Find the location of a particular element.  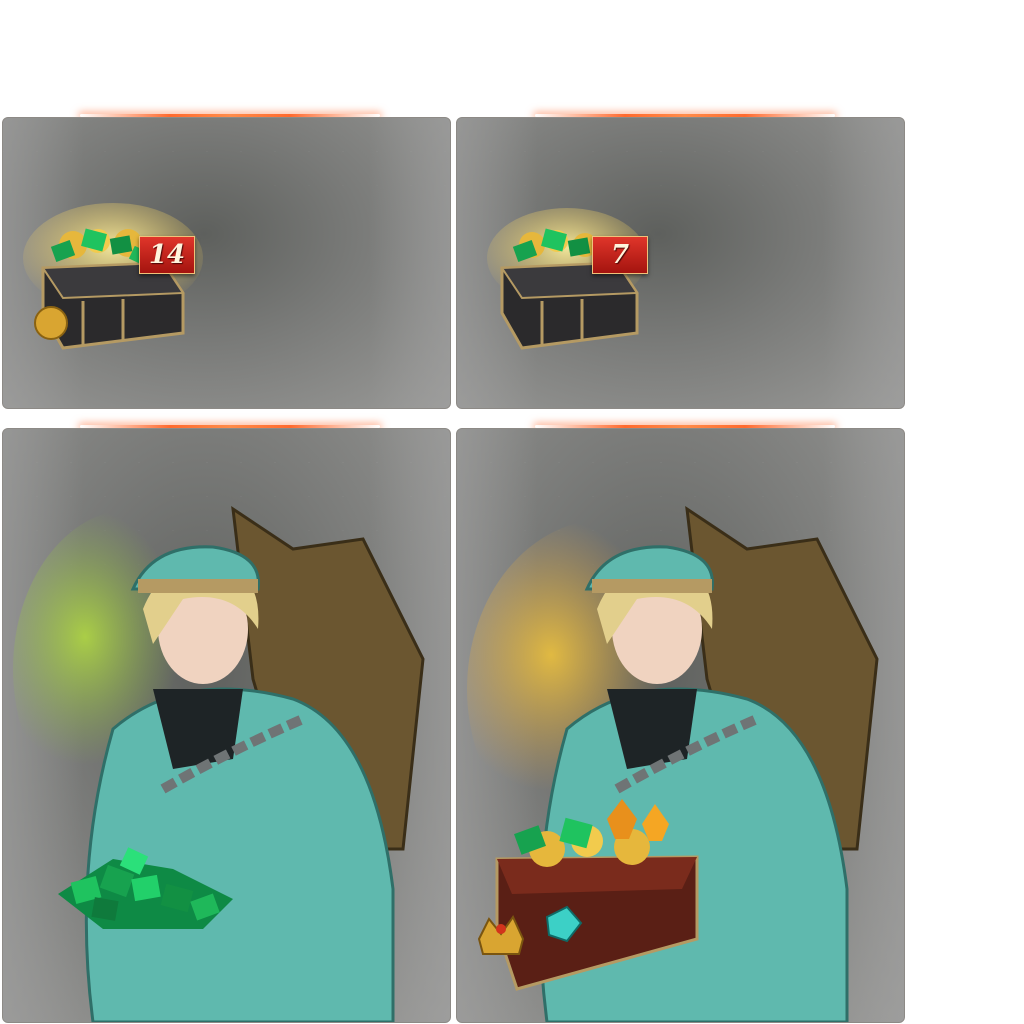

item-card-chest-14: 14 is located at coordinates (226, 263).